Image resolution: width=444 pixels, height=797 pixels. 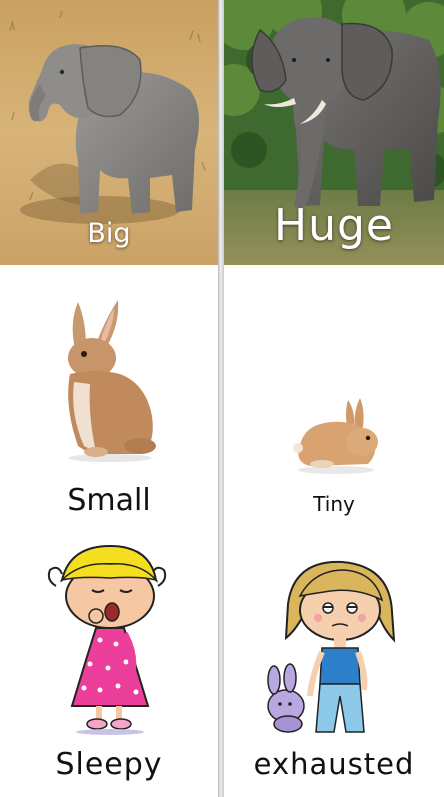 I want to click on exhausted-label: exhausted, so click(x=334, y=764).